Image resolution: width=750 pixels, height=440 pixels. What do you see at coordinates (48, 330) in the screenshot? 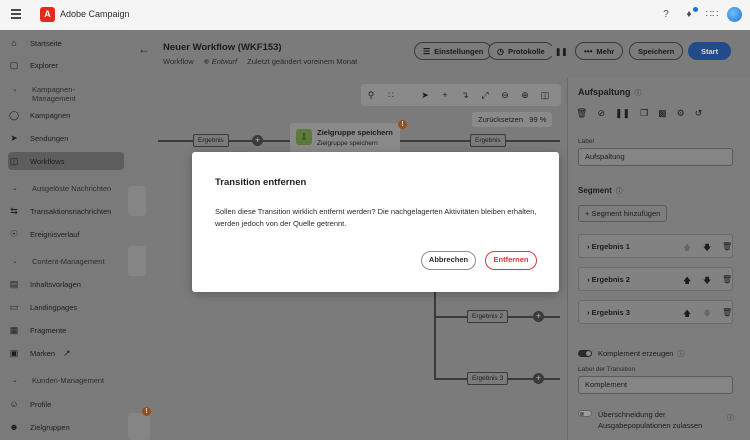
I see `sidebar-item-label: Fragmente` at bounding box center [48, 330].